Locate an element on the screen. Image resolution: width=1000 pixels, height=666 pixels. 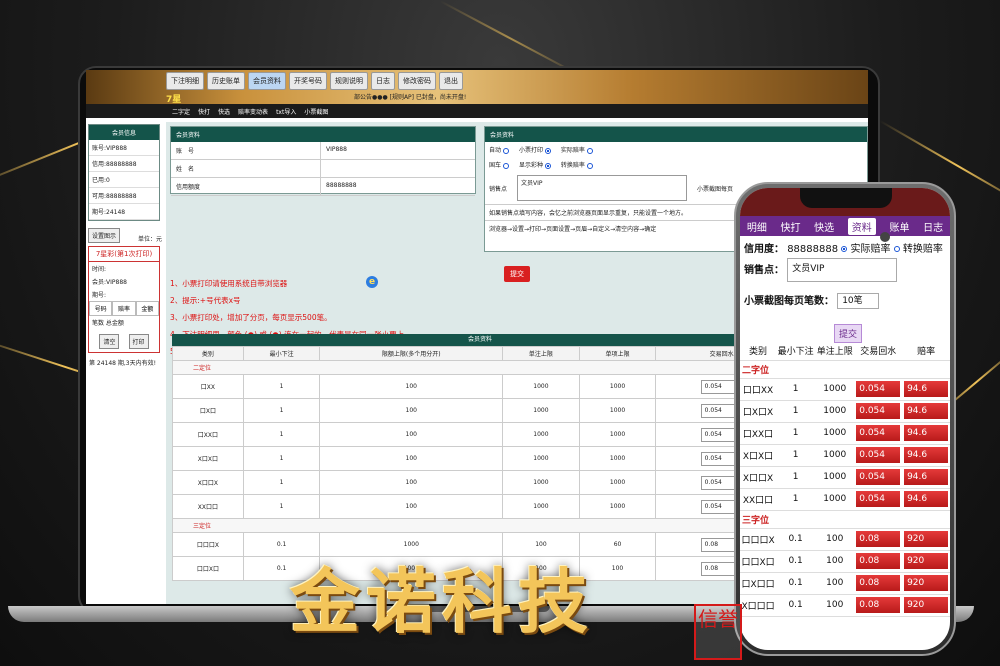
option-item: 实际赔率 is located at coordinates (577, 149).